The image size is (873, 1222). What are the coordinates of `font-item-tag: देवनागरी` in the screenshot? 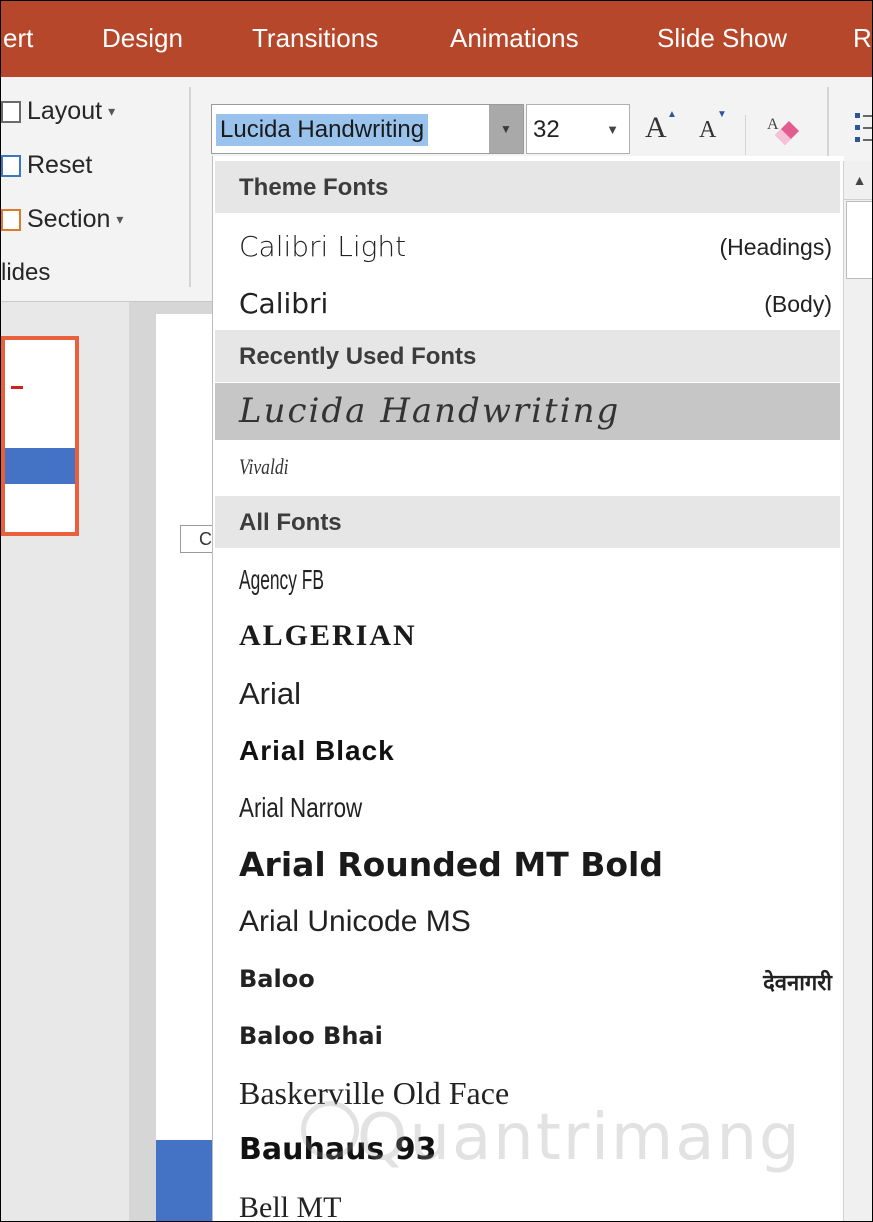 It's located at (797, 982).